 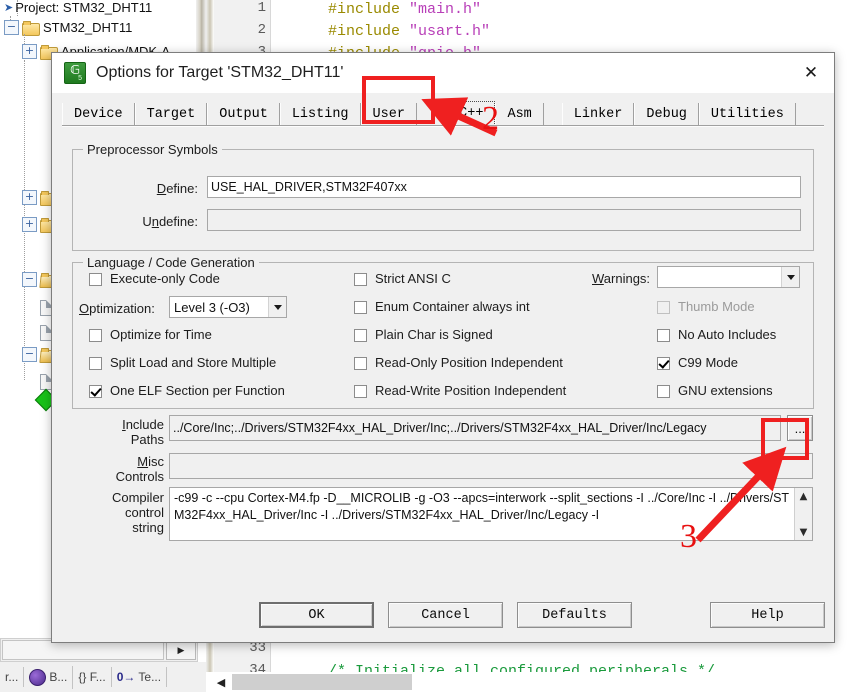 What do you see at coordinates (388, 114) in the screenshot?
I see `tab-user: User` at bounding box center [388, 114].